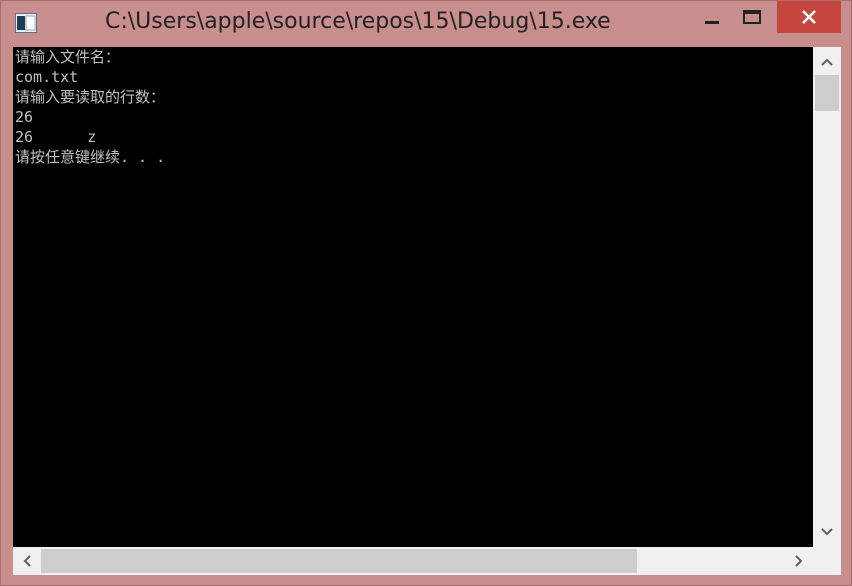 The height and width of the screenshot is (586, 852). I want to click on maximize-button, so click(752, 17).